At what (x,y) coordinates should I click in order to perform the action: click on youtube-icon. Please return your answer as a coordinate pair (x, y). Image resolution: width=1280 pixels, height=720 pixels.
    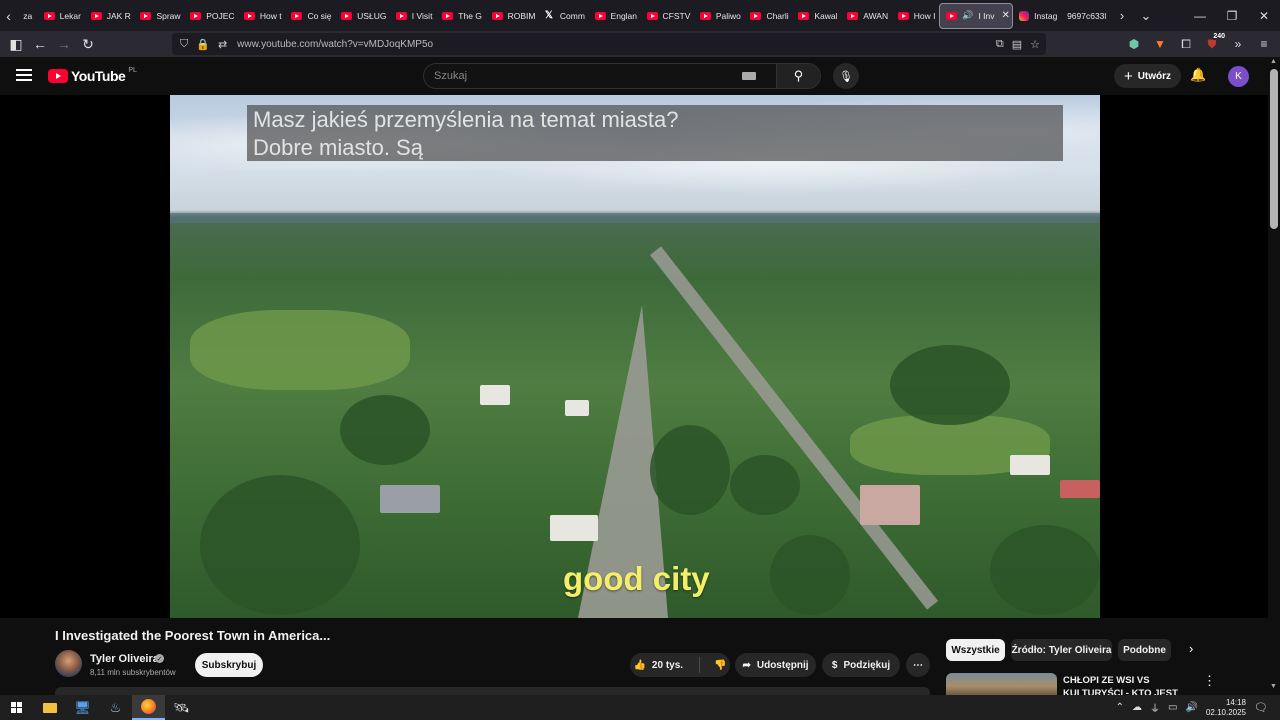
    Looking at the image, I should click on (401, 15).